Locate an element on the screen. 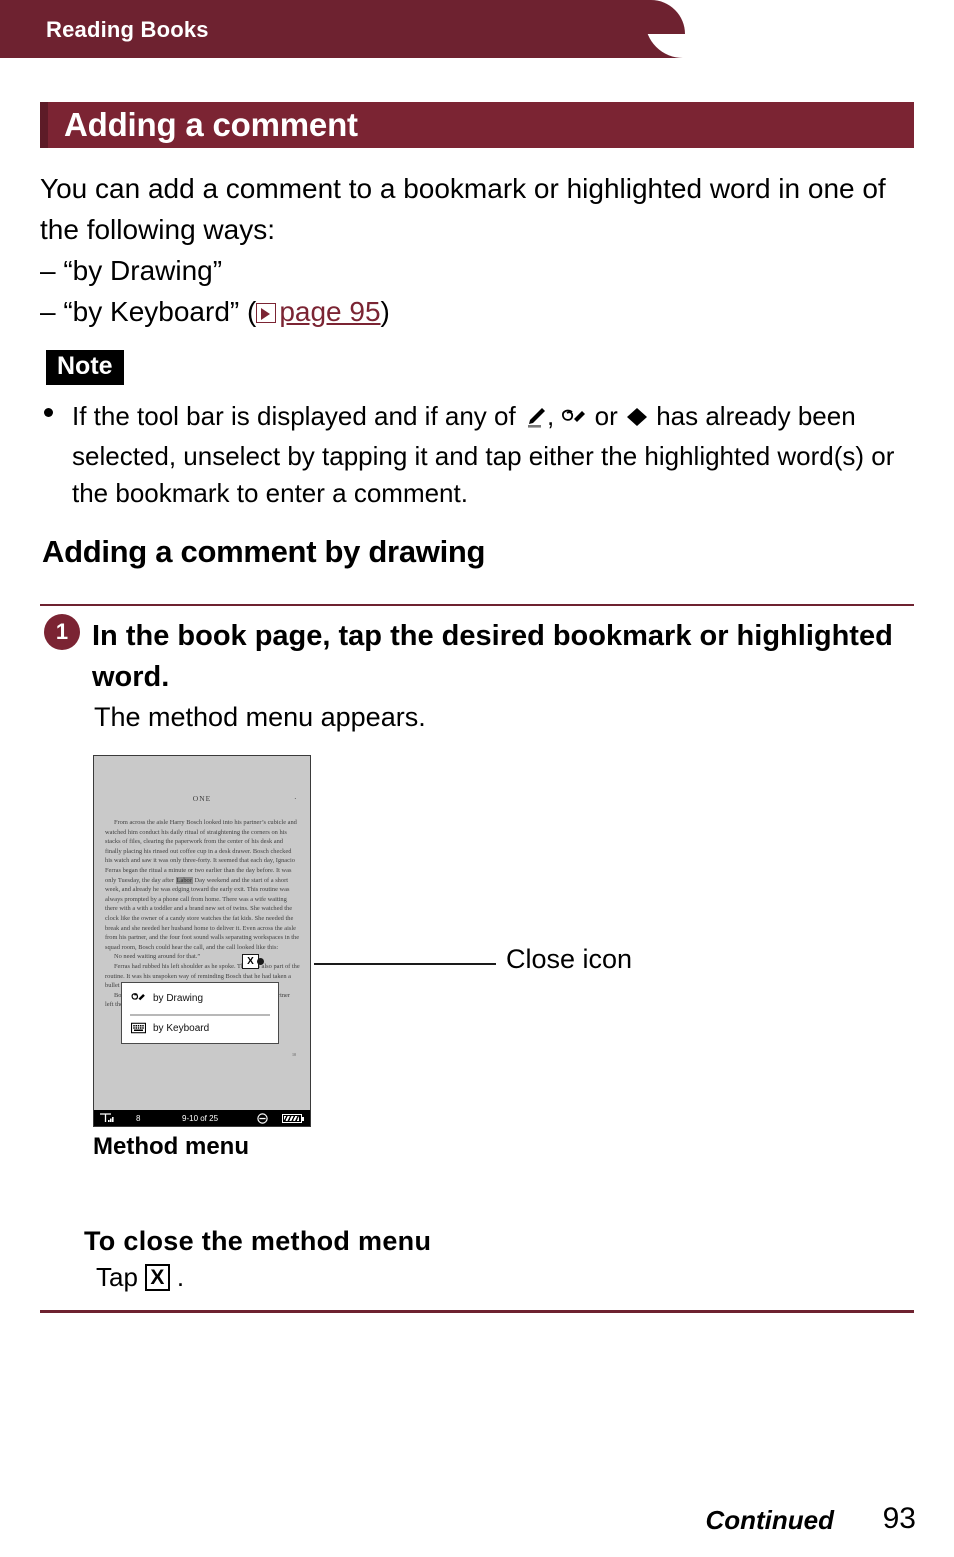  signal-strength-icon is located at coordinates (107, 1119).